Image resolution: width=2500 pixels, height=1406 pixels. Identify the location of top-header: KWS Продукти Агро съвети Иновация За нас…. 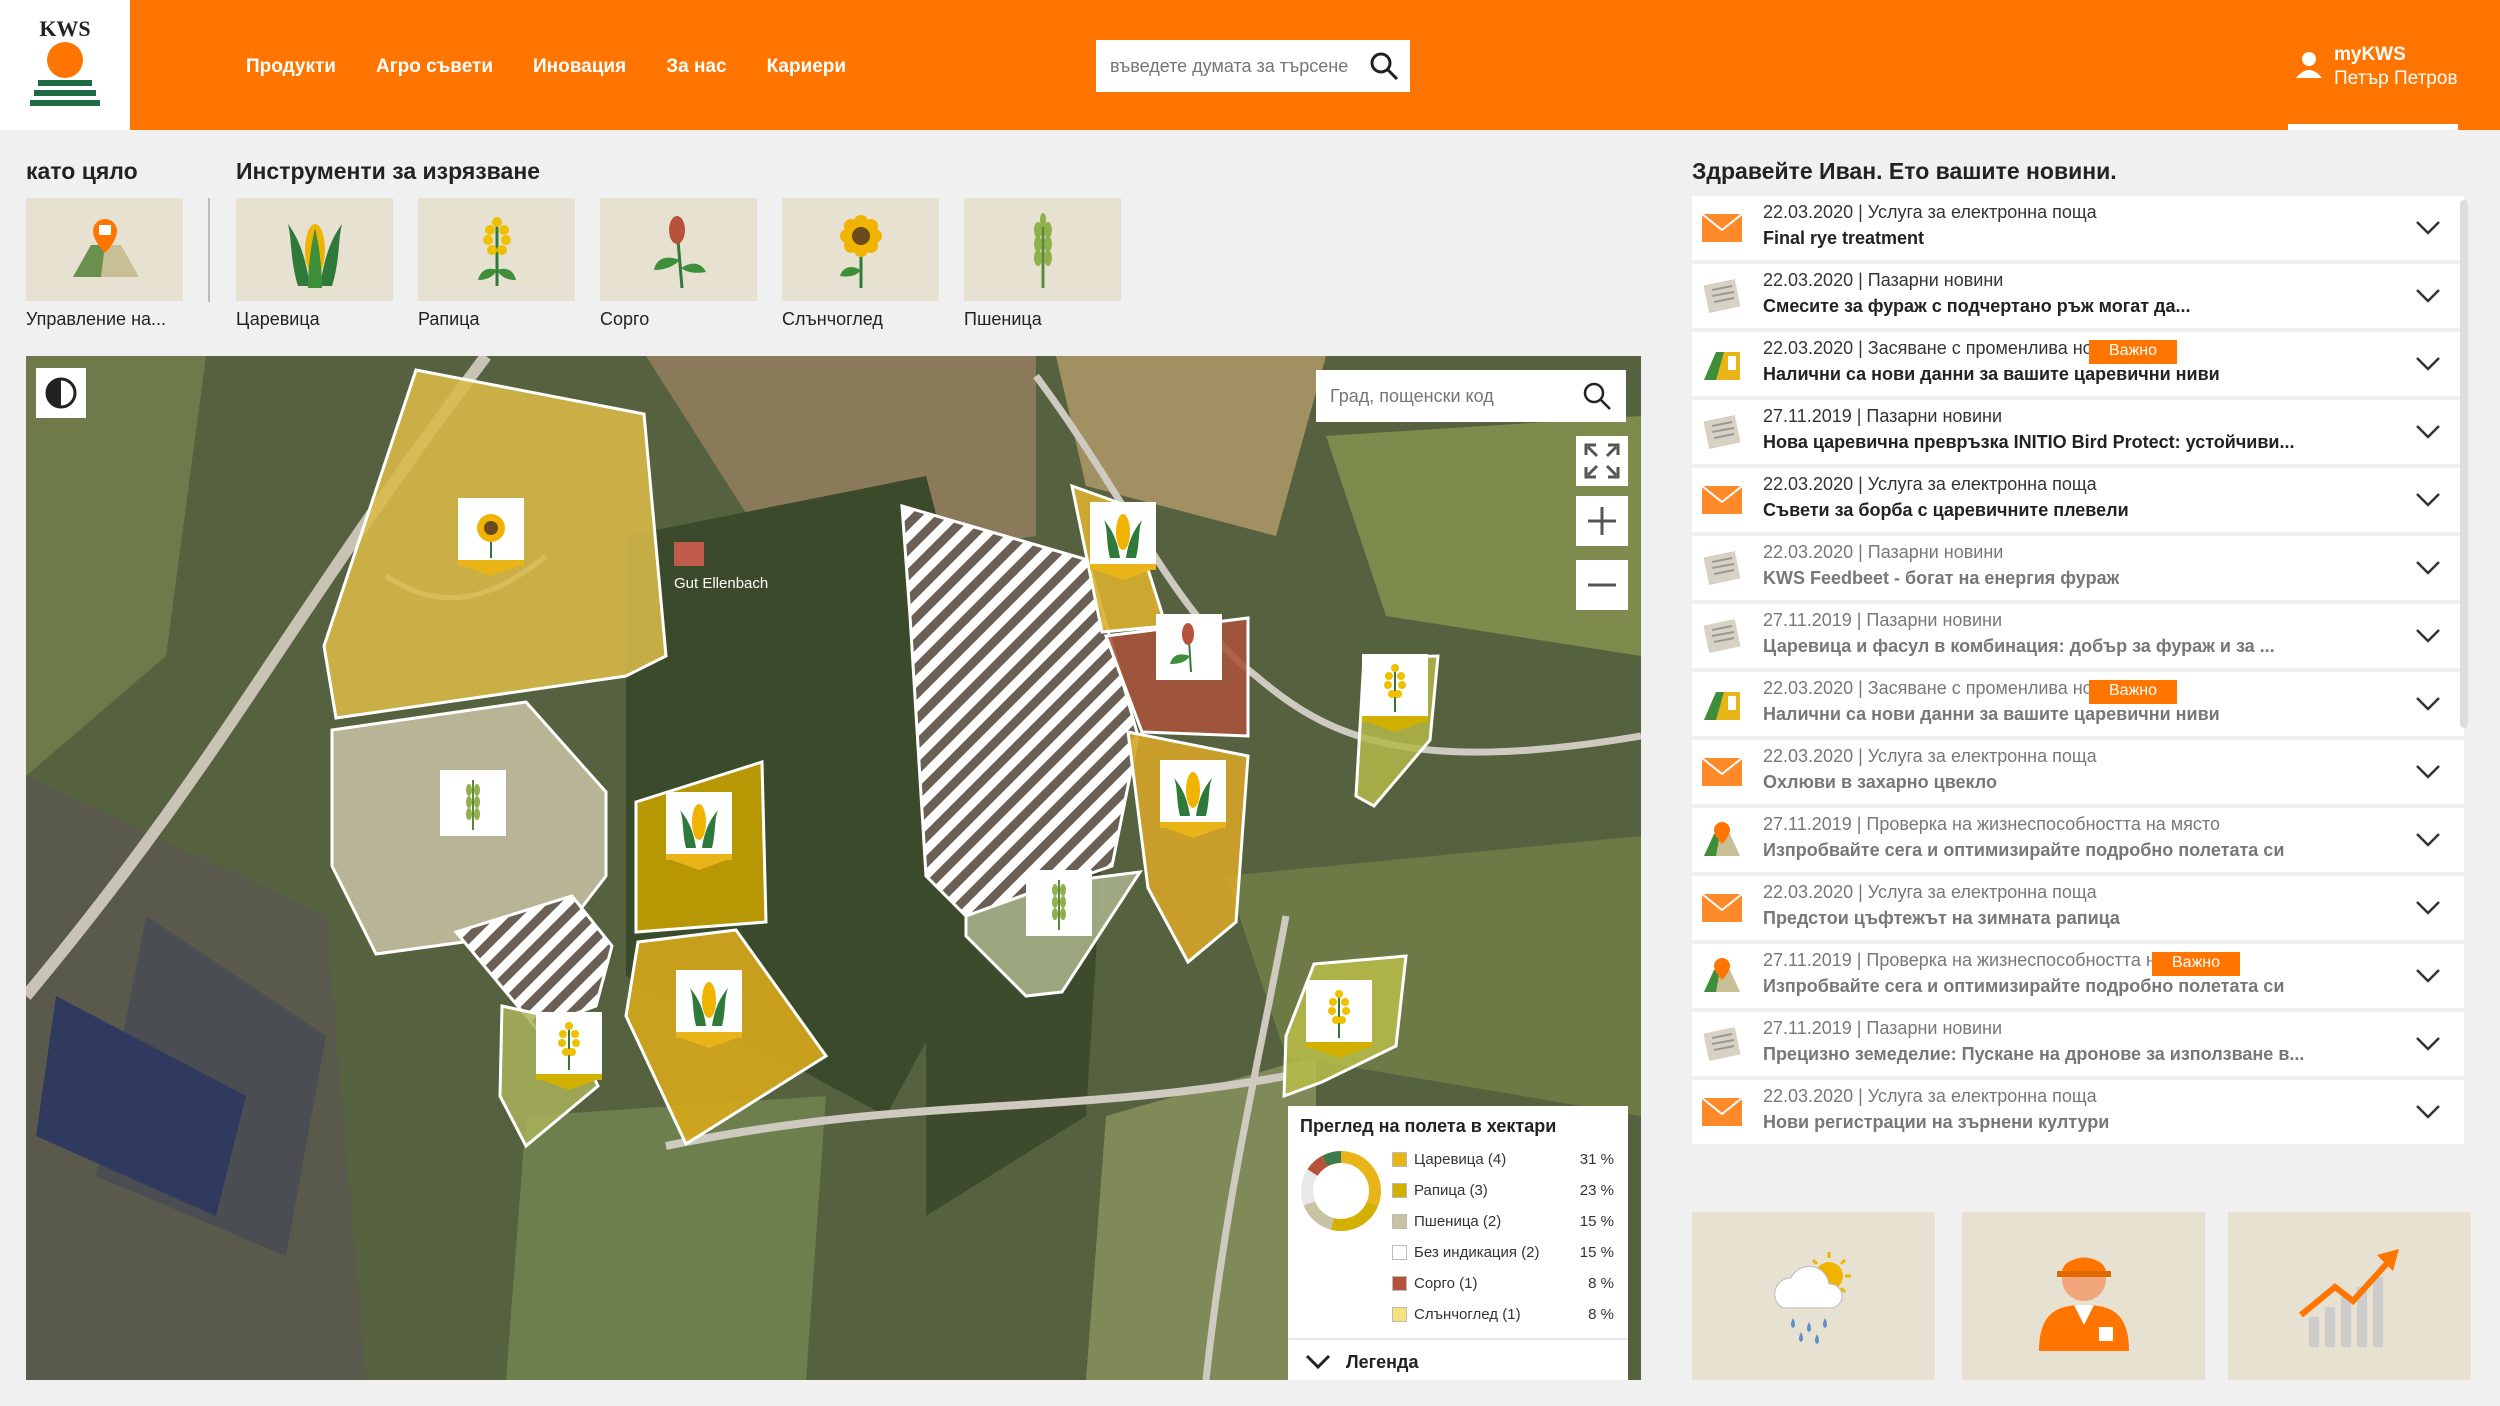
(1250, 65).